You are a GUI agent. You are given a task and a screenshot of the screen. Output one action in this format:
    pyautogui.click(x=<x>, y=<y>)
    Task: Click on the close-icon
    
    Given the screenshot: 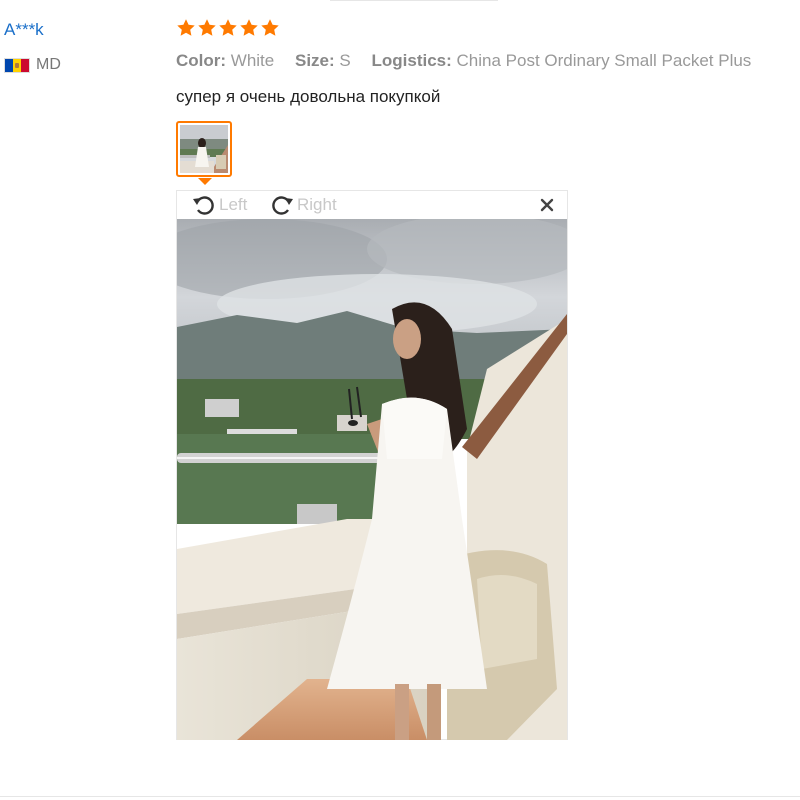 What is the action you would take?
    pyautogui.click(x=547, y=205)
    